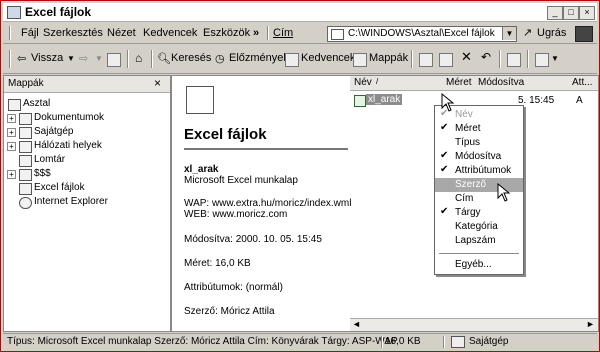 The height and width of the screenshot is (352, 600). What do you see at coordinates (479, 227) in the screenshot?
I see `menu-item-category: Kategória` at bounding box center [479, 227].